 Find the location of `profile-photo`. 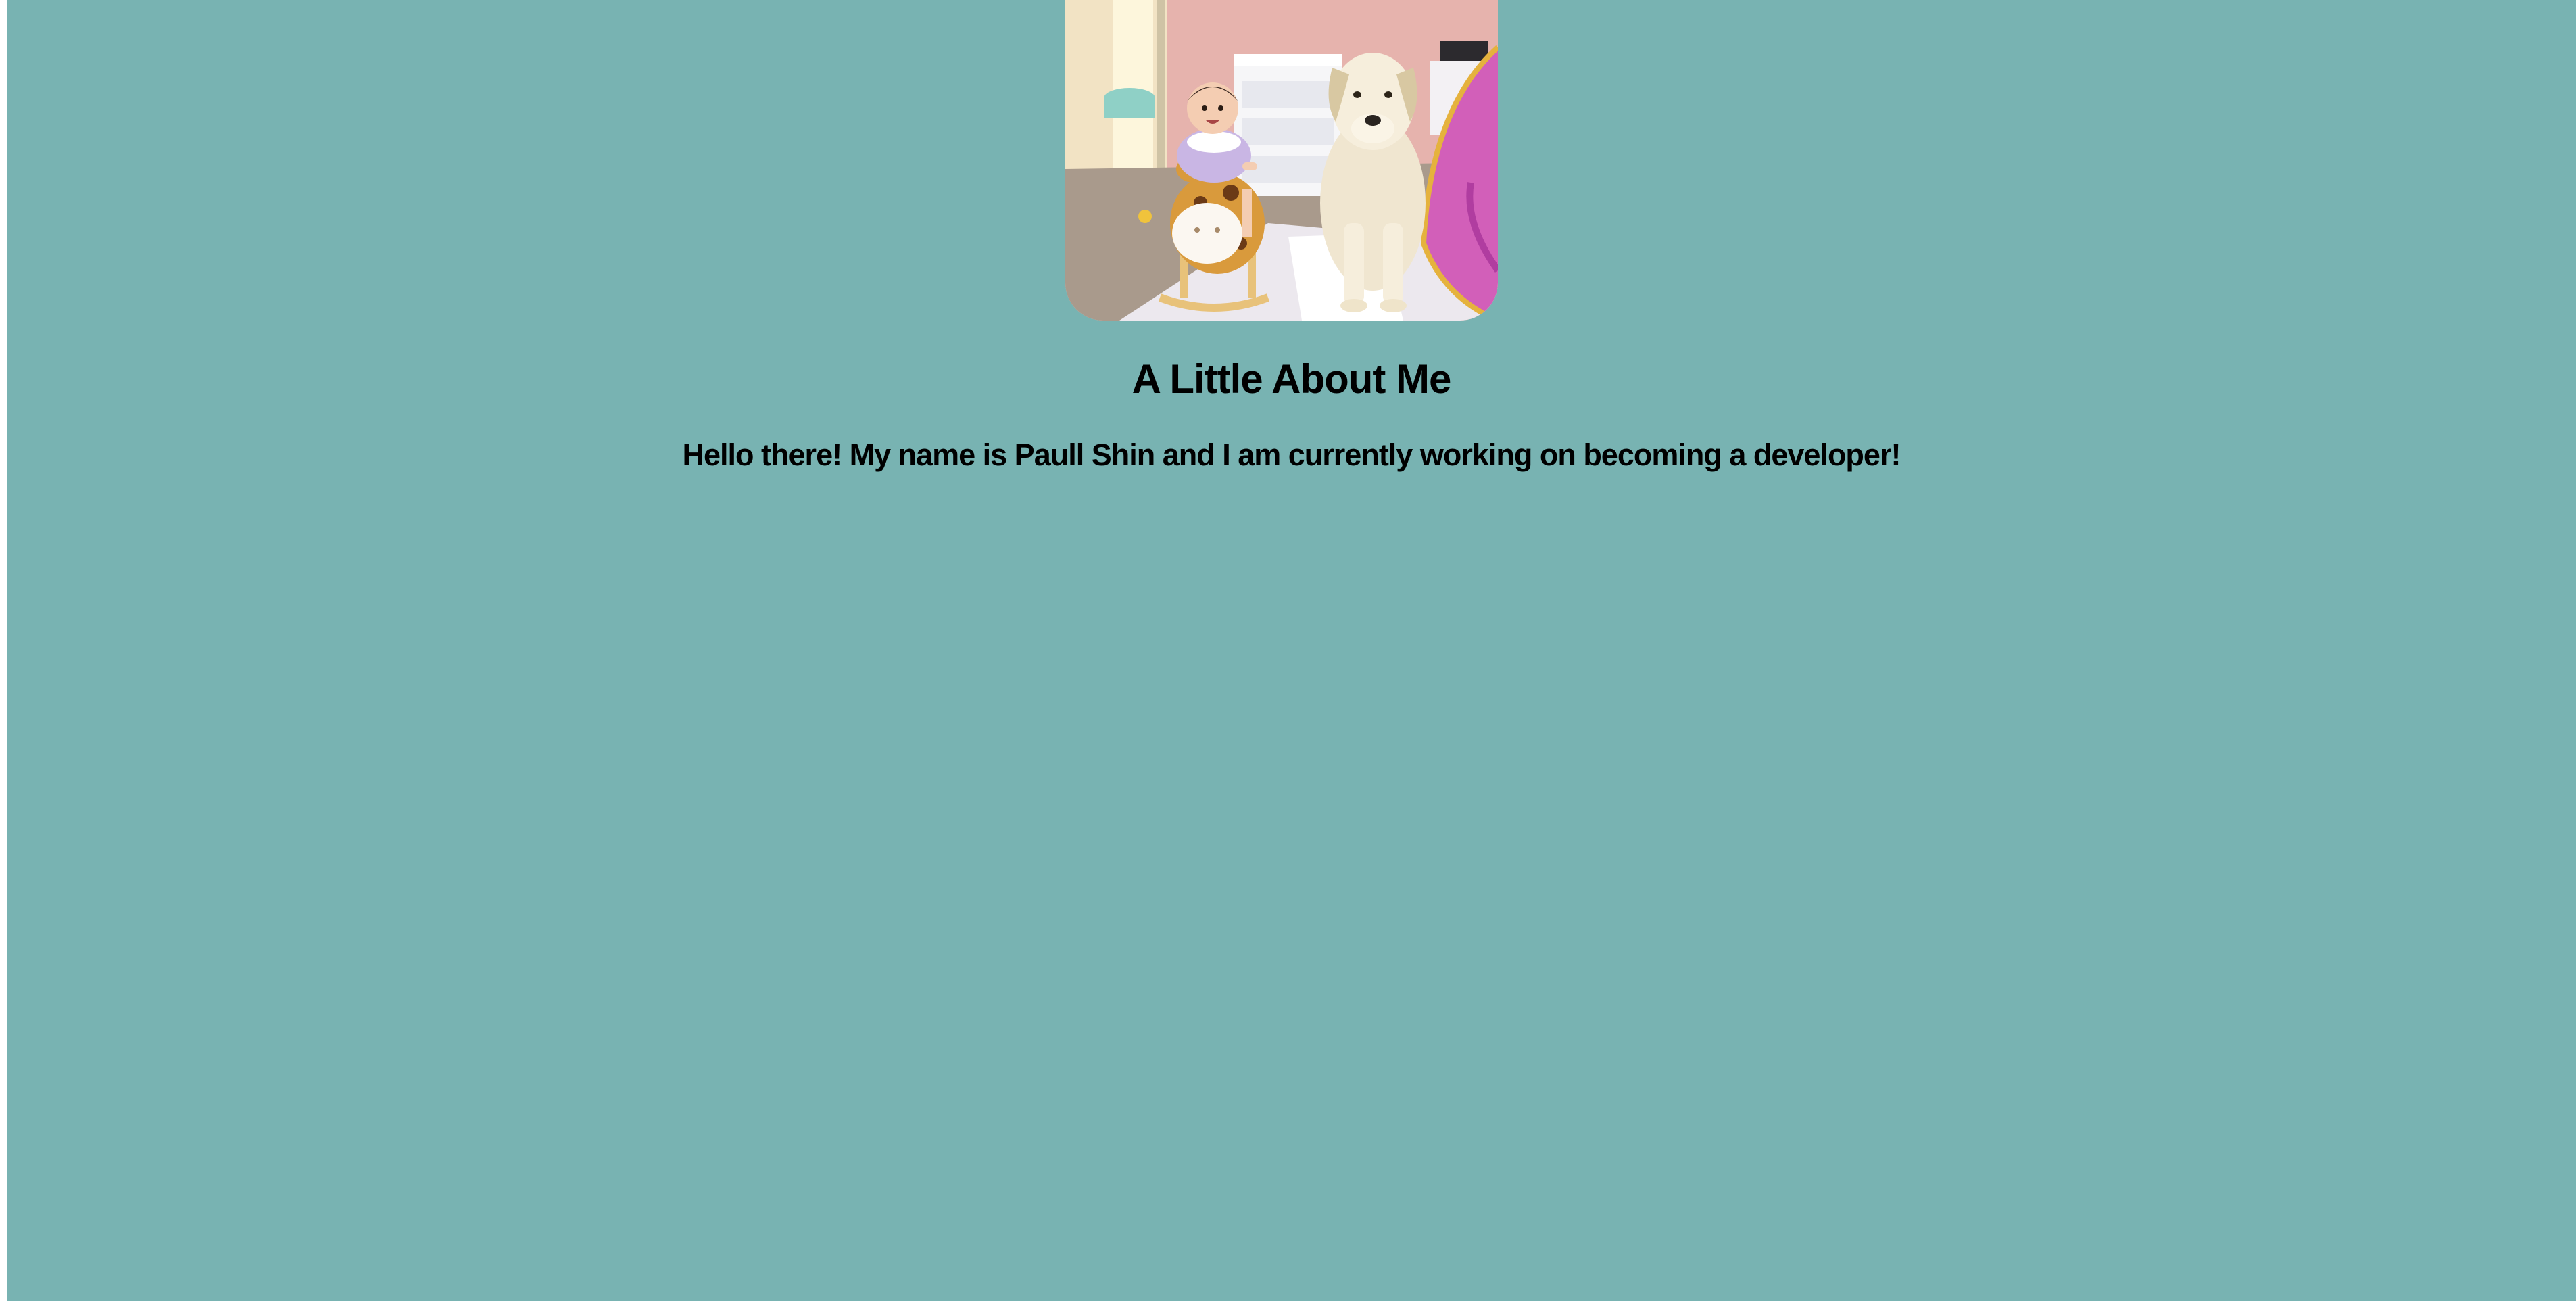

profile-photo is located at coordinates (1281, 160).